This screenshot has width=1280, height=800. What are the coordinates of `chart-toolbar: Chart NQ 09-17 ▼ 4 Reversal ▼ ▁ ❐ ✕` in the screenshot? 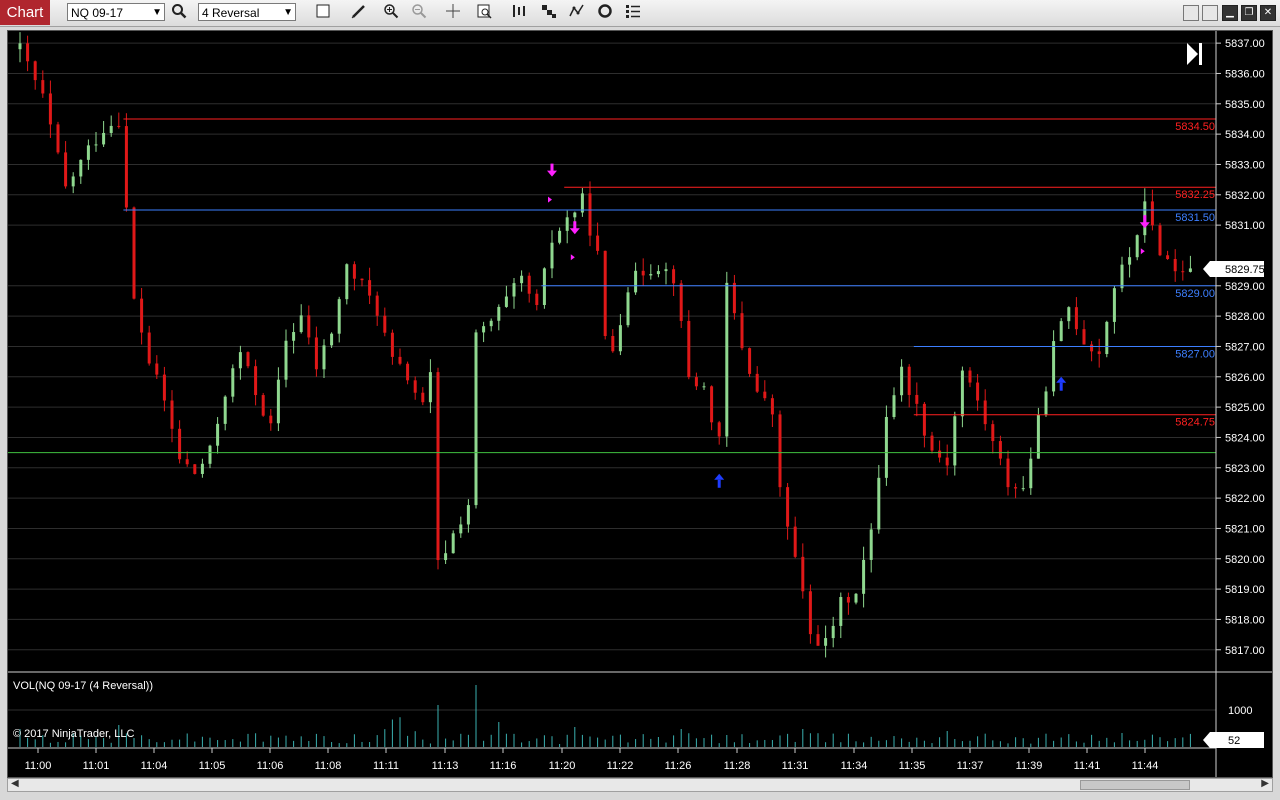 It's located at (640, 13).